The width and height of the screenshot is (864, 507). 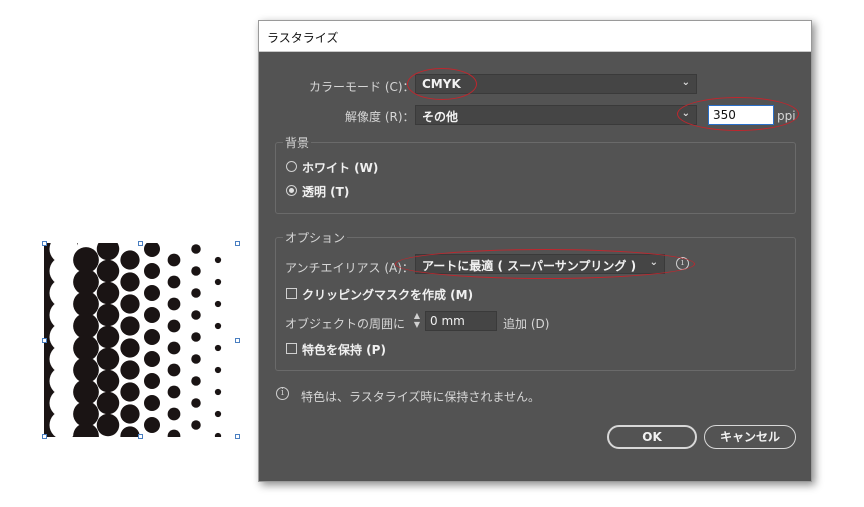 I want to click on resolution-select: その他 ⌄, so click(x=556, y=115).